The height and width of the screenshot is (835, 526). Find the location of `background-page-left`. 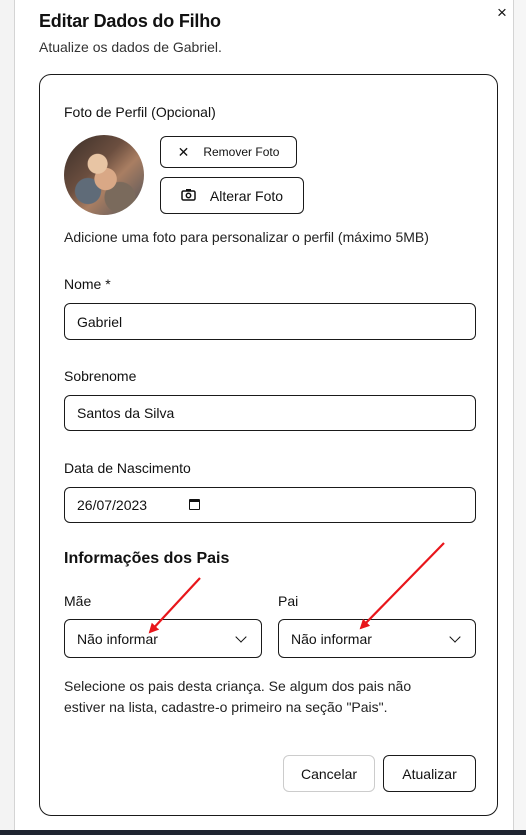

background-page-left is located at coordinates (7, 417).